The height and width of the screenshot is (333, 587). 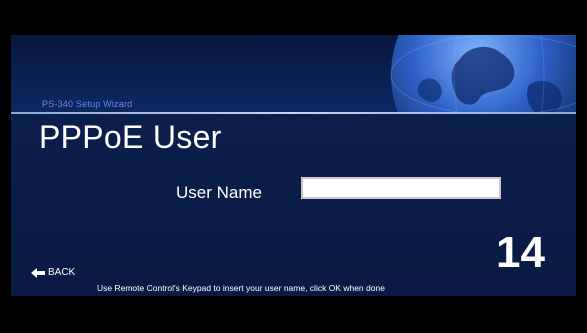 I want to click on back-label: BACK, so click(x=62, y=272).